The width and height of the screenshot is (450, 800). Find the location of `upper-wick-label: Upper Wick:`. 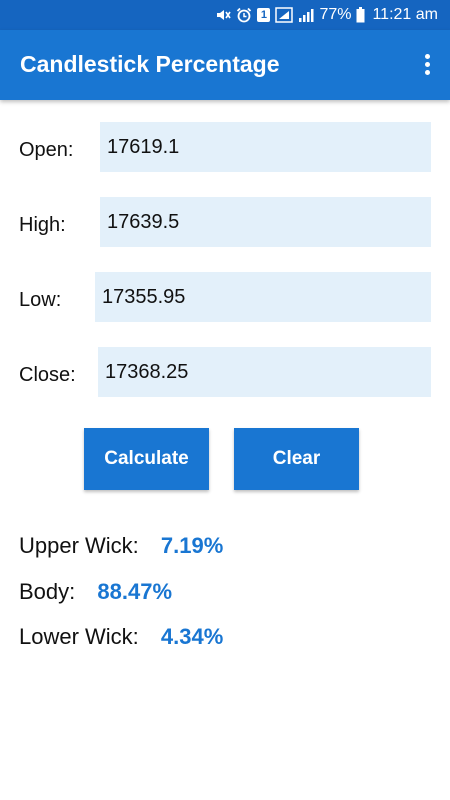

upper-wick-label: Upper Wick: is located at coordinates (79, 545).